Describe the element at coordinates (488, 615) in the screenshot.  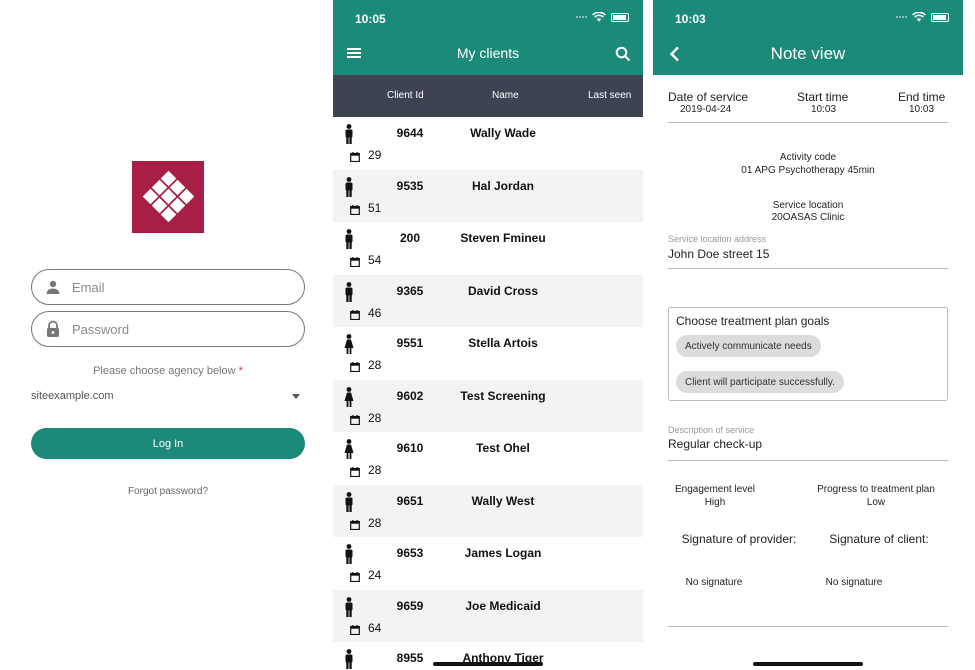
I see `table-row: 9659 Joe Medicaid 64` at that location.